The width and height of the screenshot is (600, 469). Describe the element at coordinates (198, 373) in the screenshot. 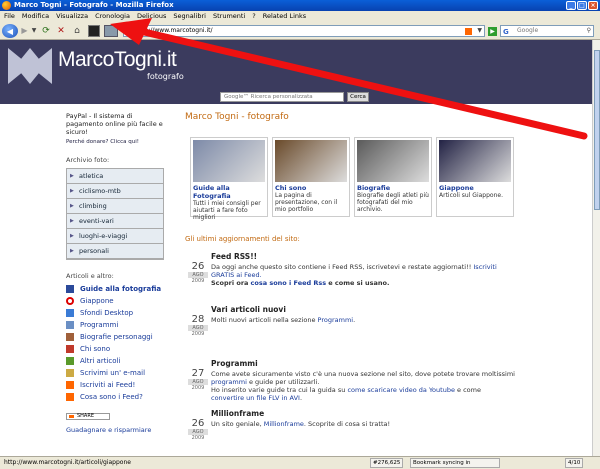

I see `post-day: 27` at that location.